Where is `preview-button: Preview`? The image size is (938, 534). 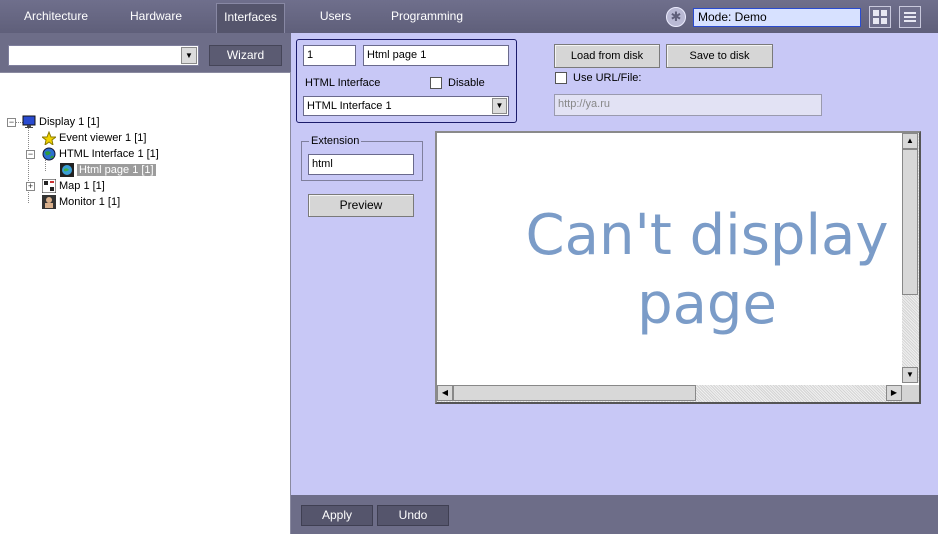 preview-button: Preview is located at coordinates (361, 205).